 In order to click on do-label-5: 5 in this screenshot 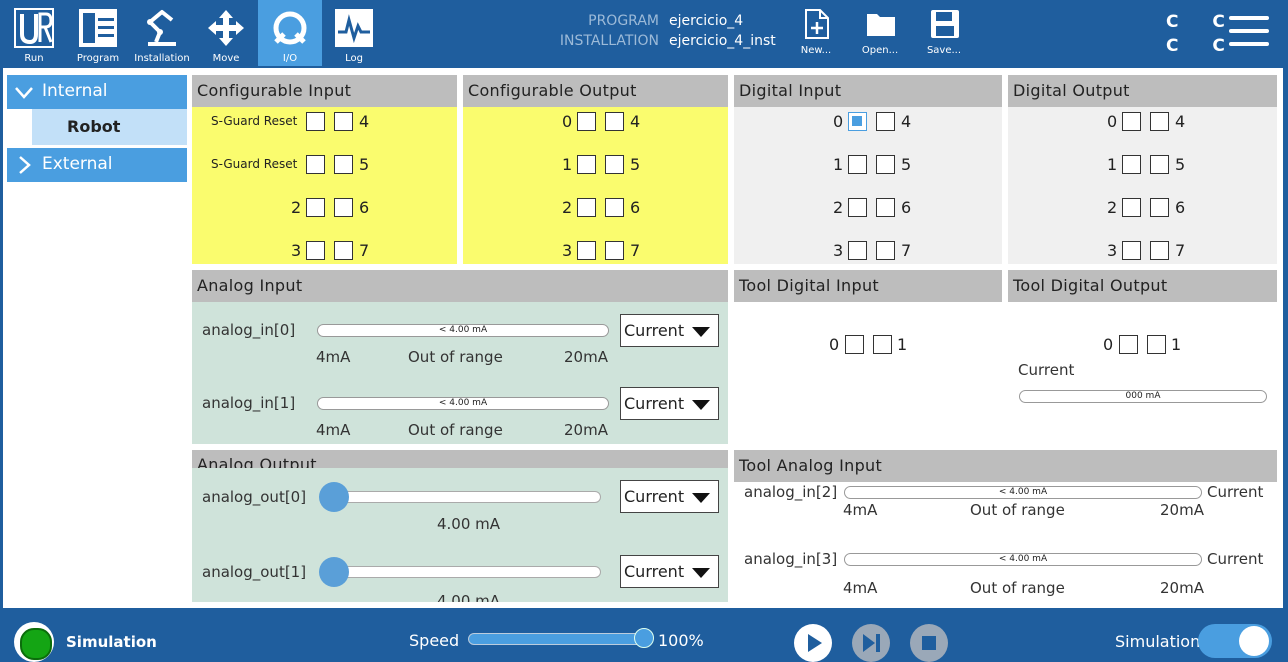, I will do `click(1180, 164)`.